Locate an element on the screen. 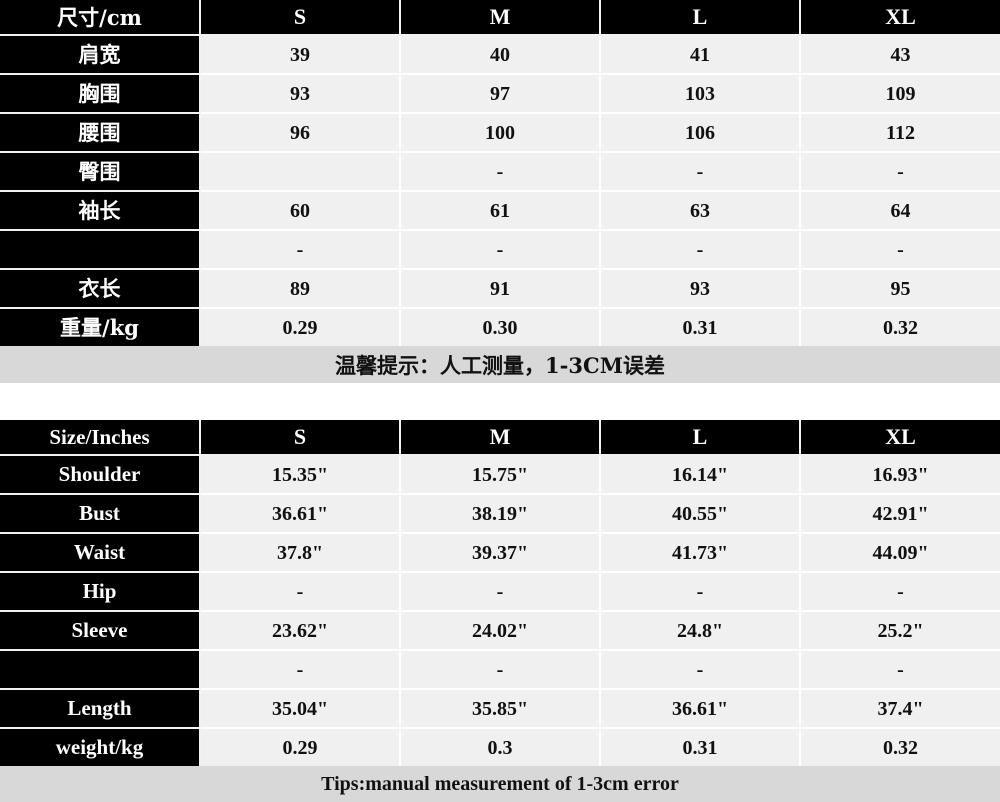 This screenshot has height=802, width=1000. table-row: 腰围 96 100 106 112 is located at coordinates (500, 133).